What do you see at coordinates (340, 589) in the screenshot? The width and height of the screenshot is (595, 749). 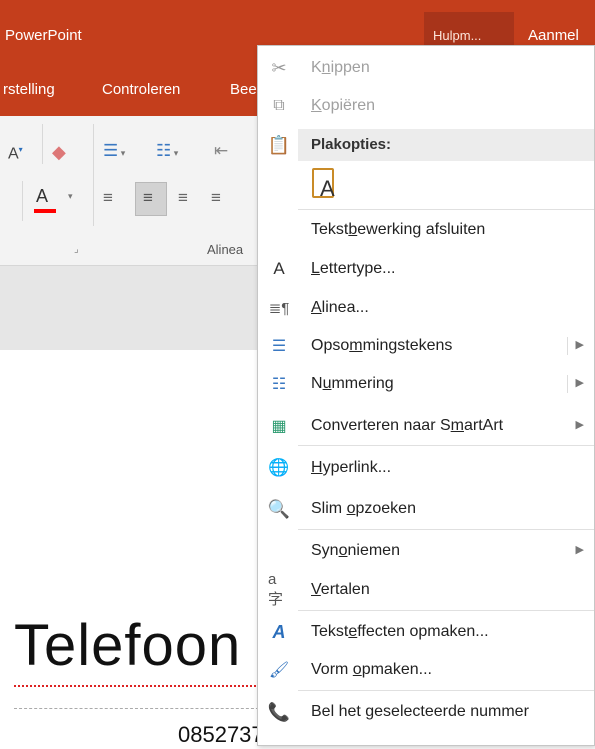 I see `menu-item-label: Vertalen` at bounding box center [340, 589].